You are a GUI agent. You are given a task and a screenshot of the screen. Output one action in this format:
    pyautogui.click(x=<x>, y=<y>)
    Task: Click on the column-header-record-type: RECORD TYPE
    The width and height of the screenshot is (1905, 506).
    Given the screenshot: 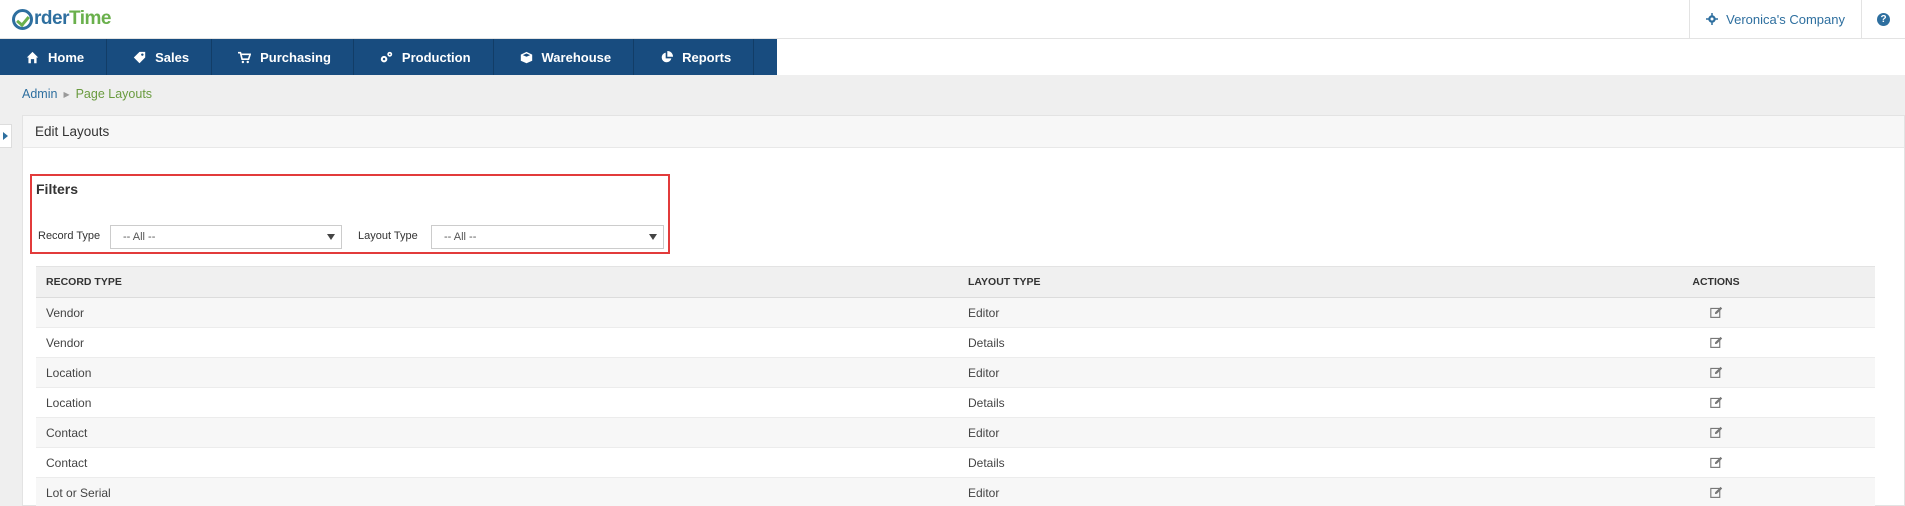 What is the action you would take?
    pyautogui.click(x=84, y=282)
    